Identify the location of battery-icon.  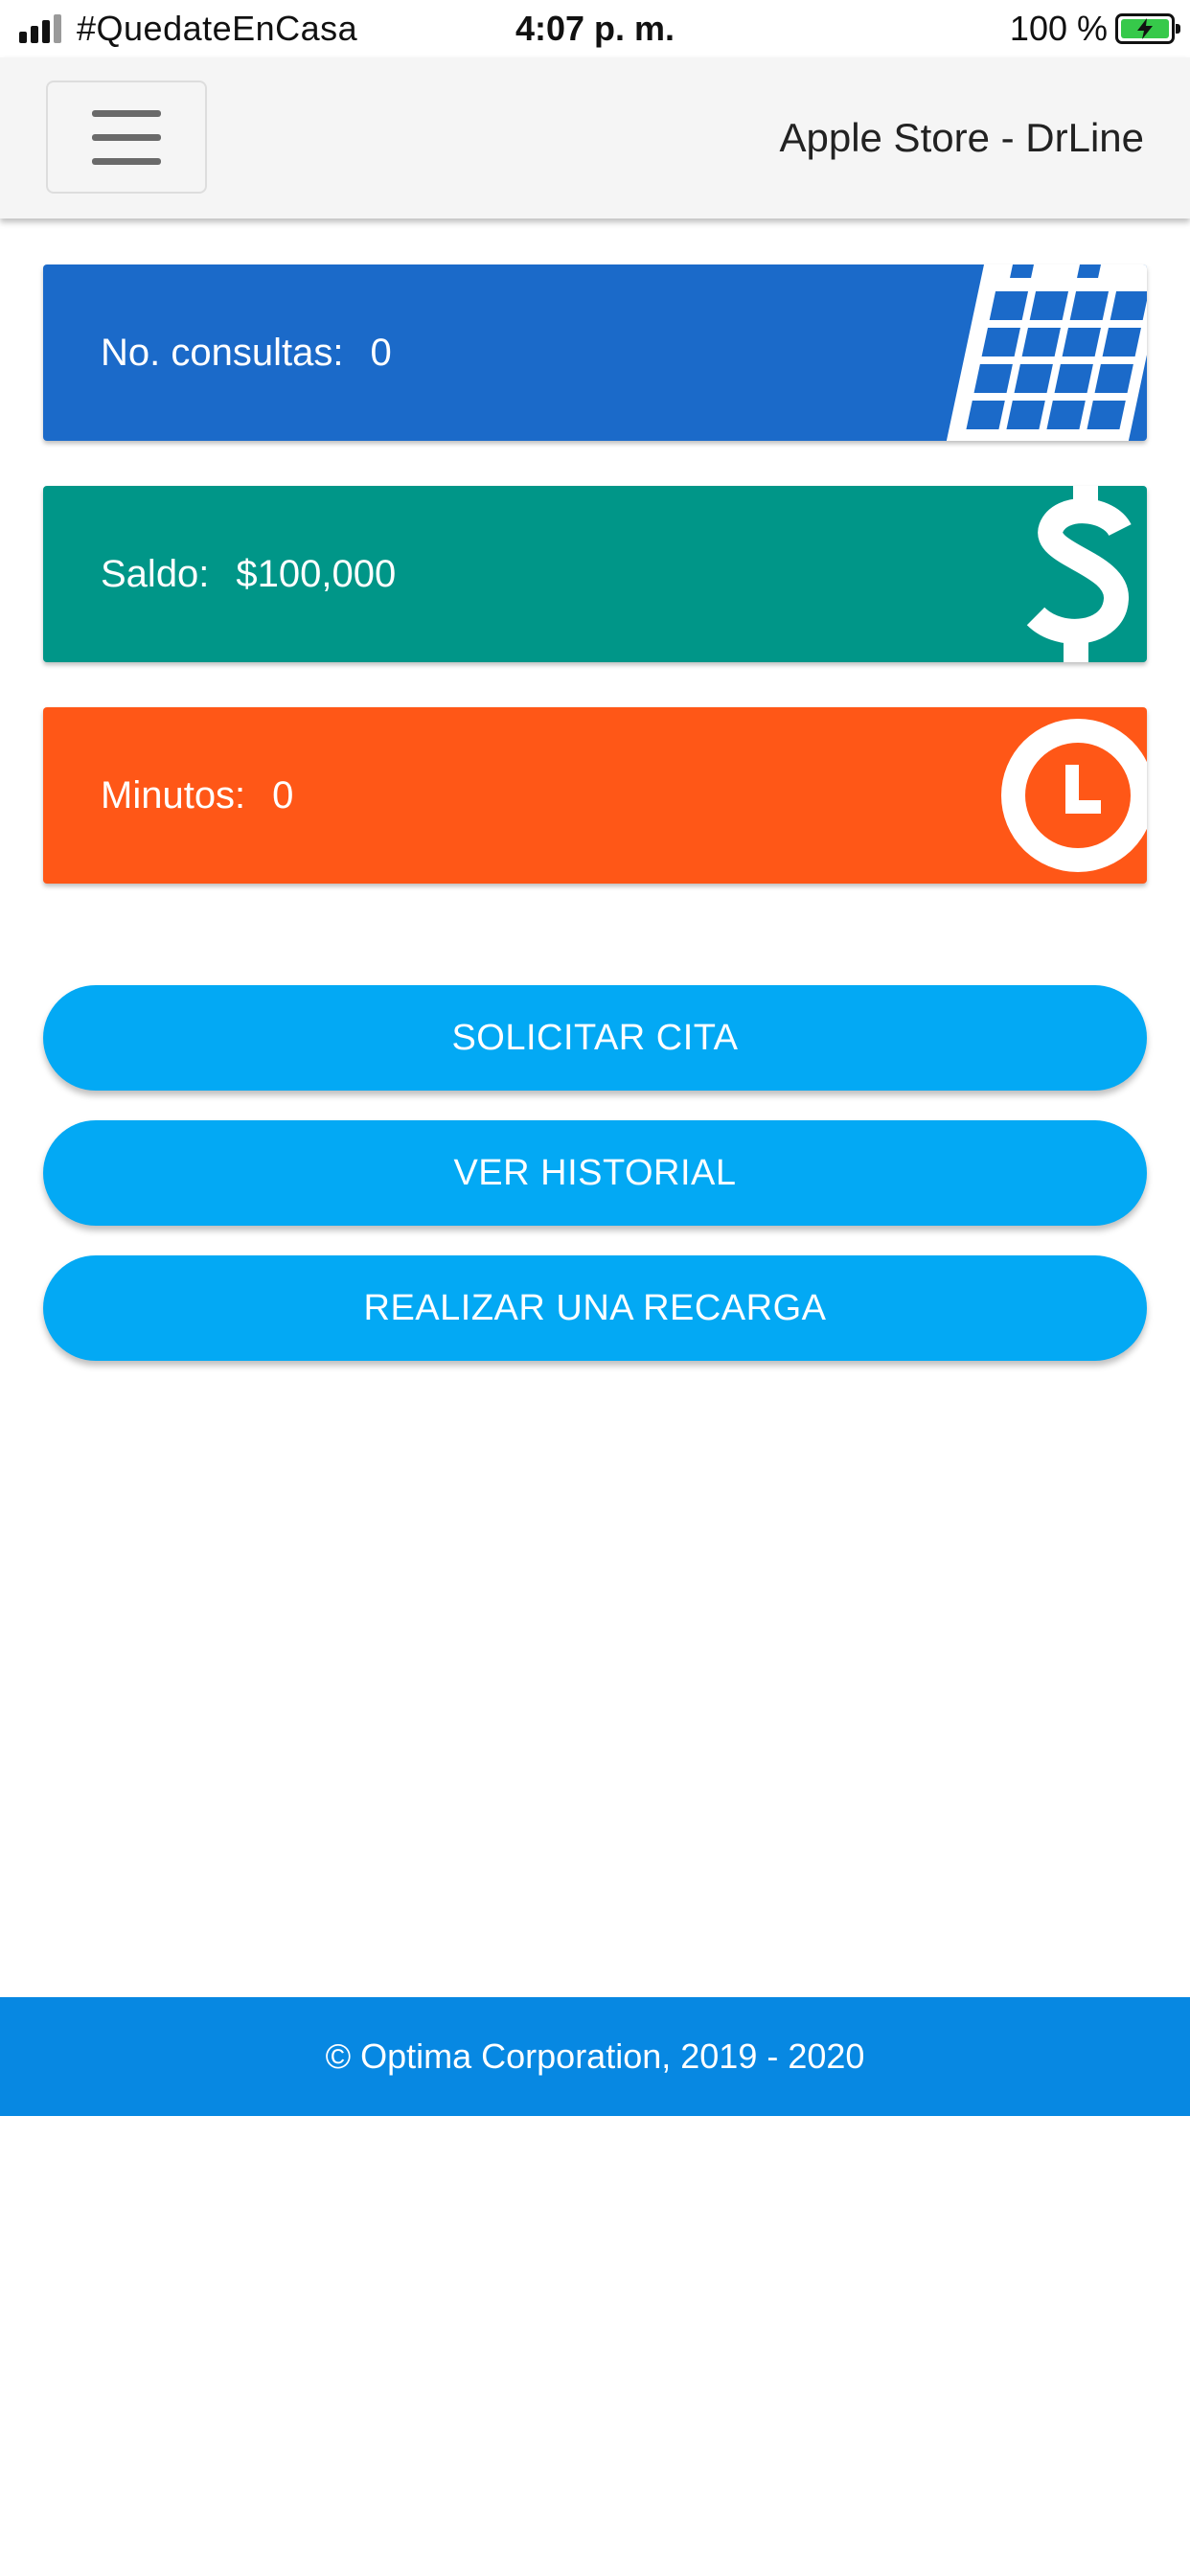
(1147, 28).